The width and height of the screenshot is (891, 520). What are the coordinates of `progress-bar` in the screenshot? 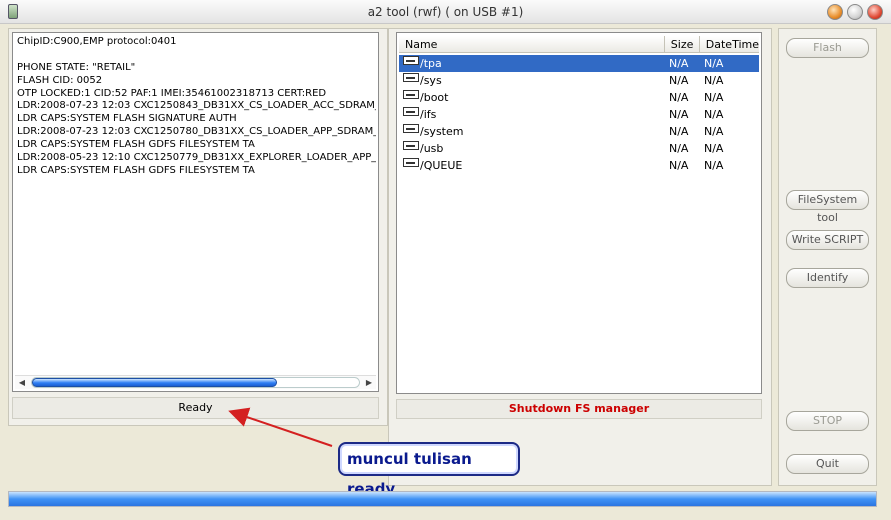 It's located at (442, 499).